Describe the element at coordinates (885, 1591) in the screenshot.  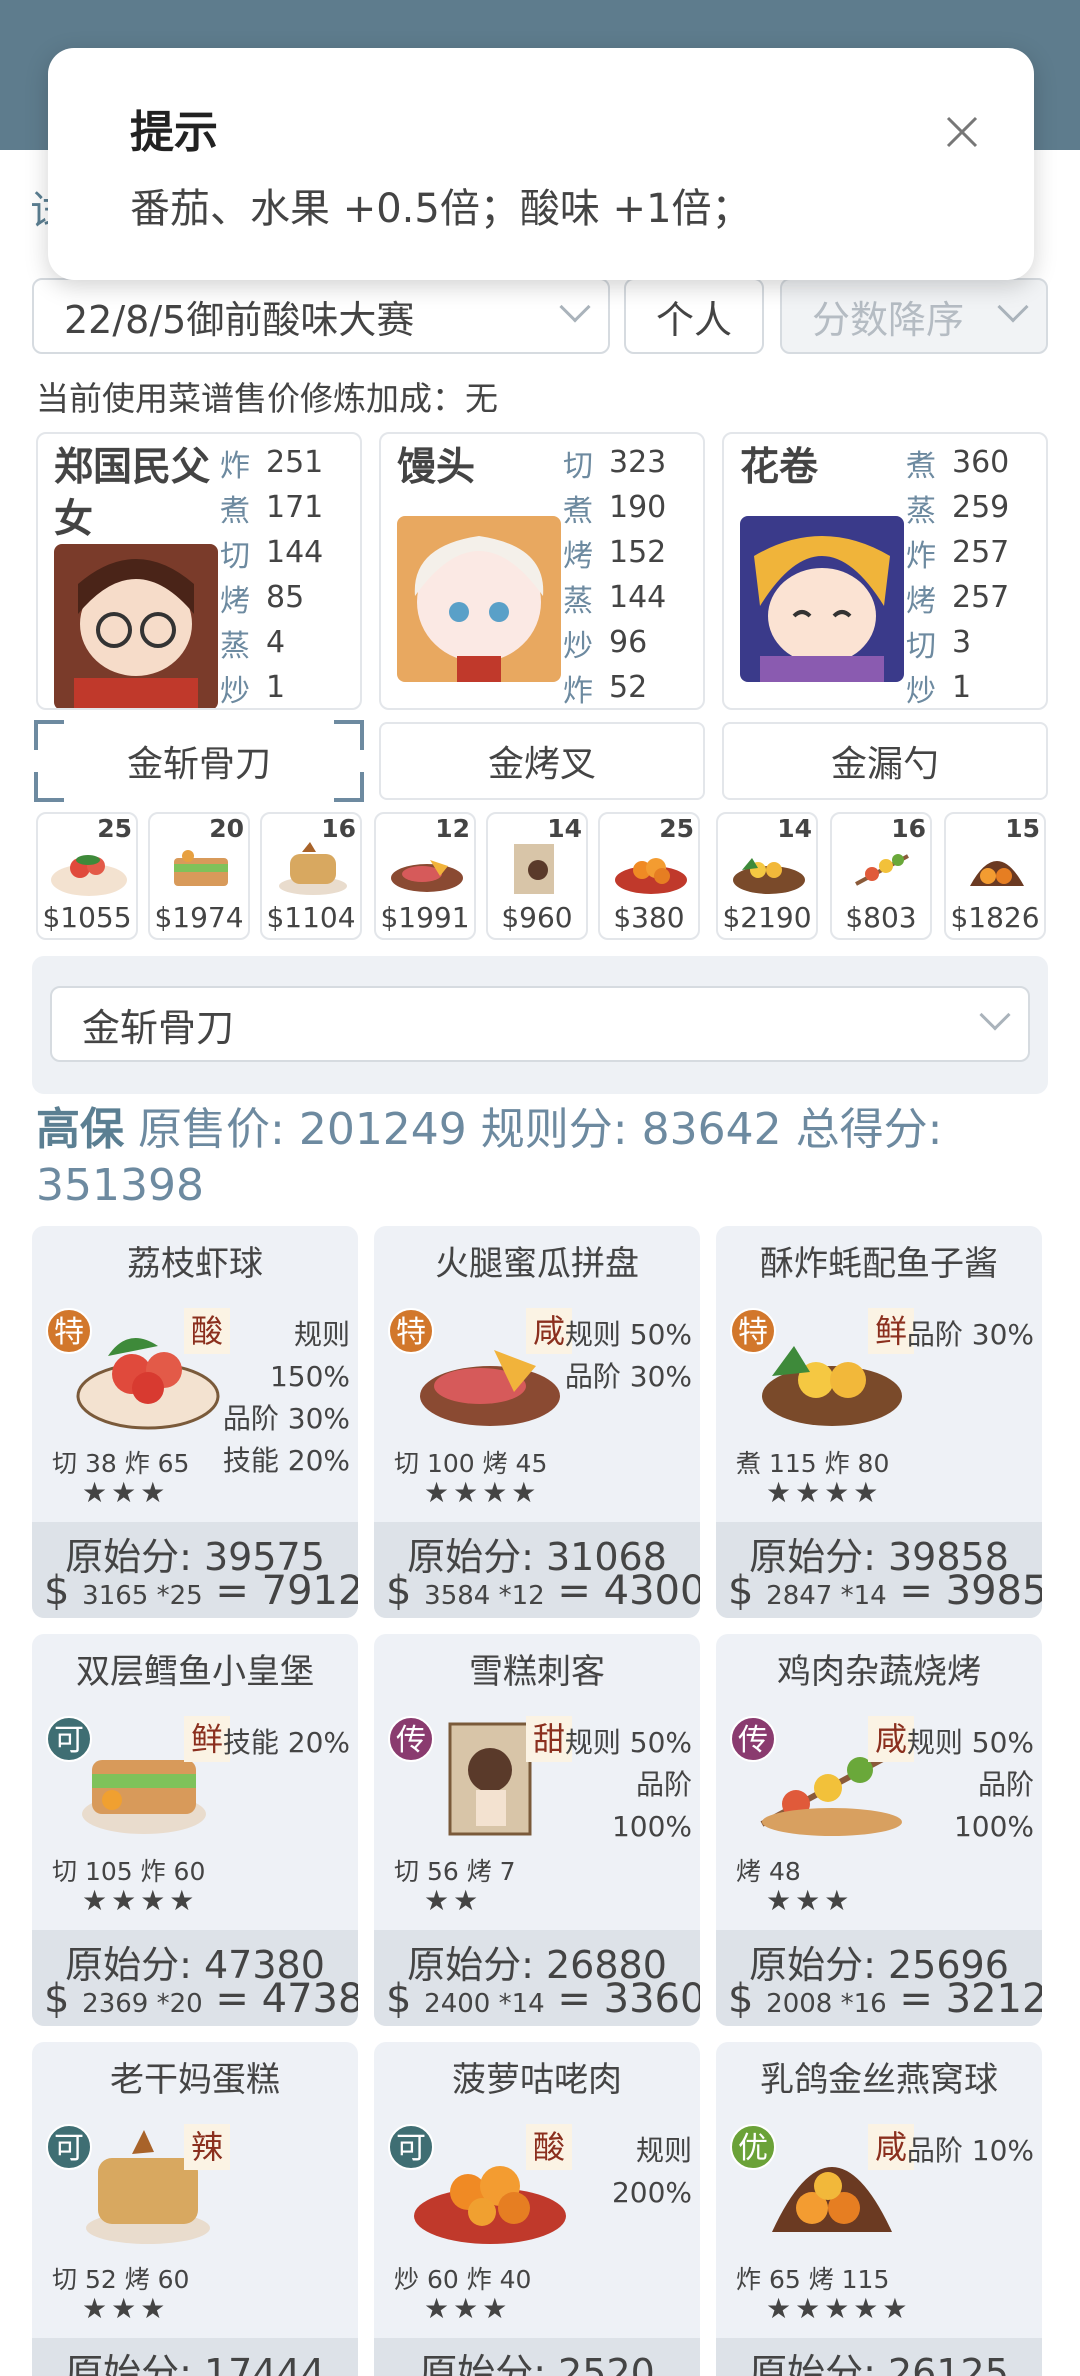
I see `score-calc: $ 2847 *14 = 39858` at that location.